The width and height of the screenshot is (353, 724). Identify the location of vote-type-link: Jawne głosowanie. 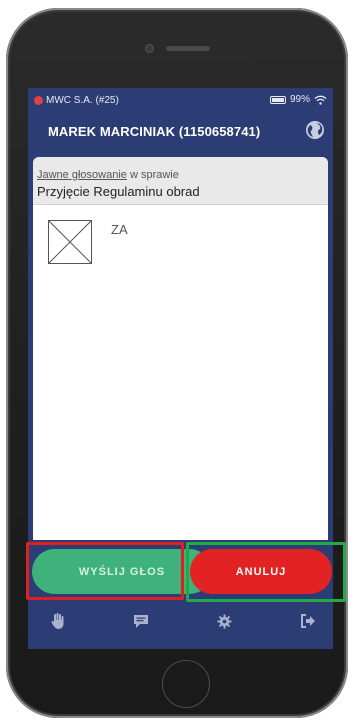
(82, 175).